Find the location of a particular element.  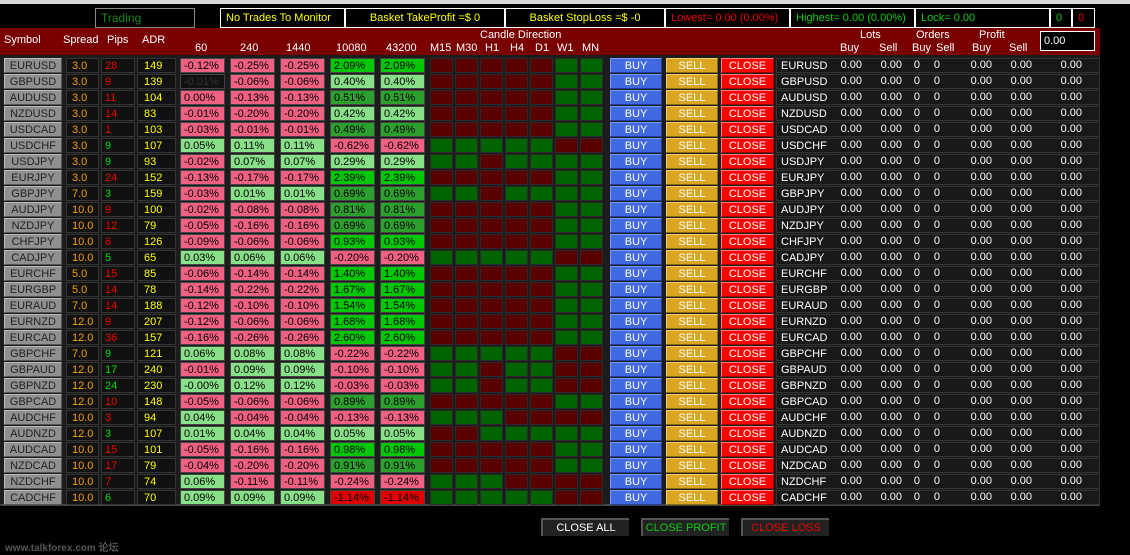

symbol-button: GBPNZD is located at coordinates (33, 385).